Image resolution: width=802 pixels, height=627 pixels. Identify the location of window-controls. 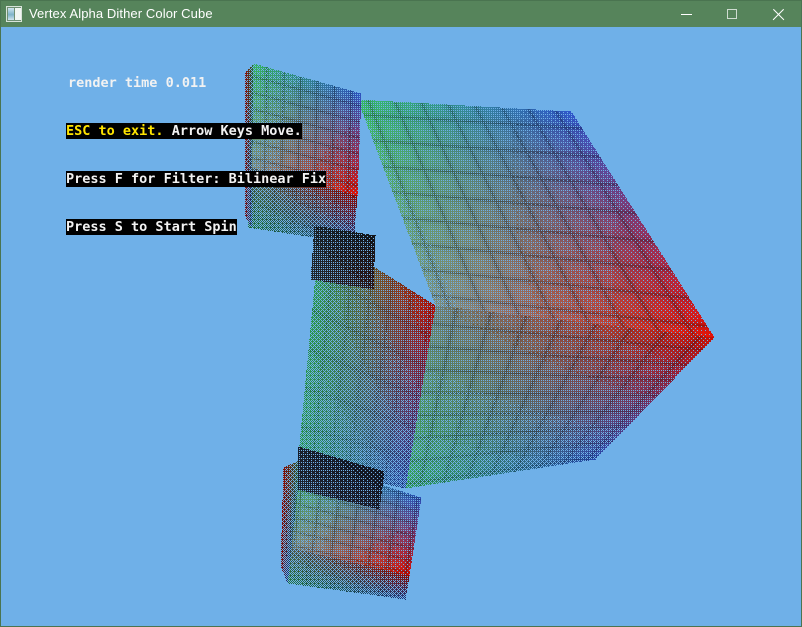
(732, 14).